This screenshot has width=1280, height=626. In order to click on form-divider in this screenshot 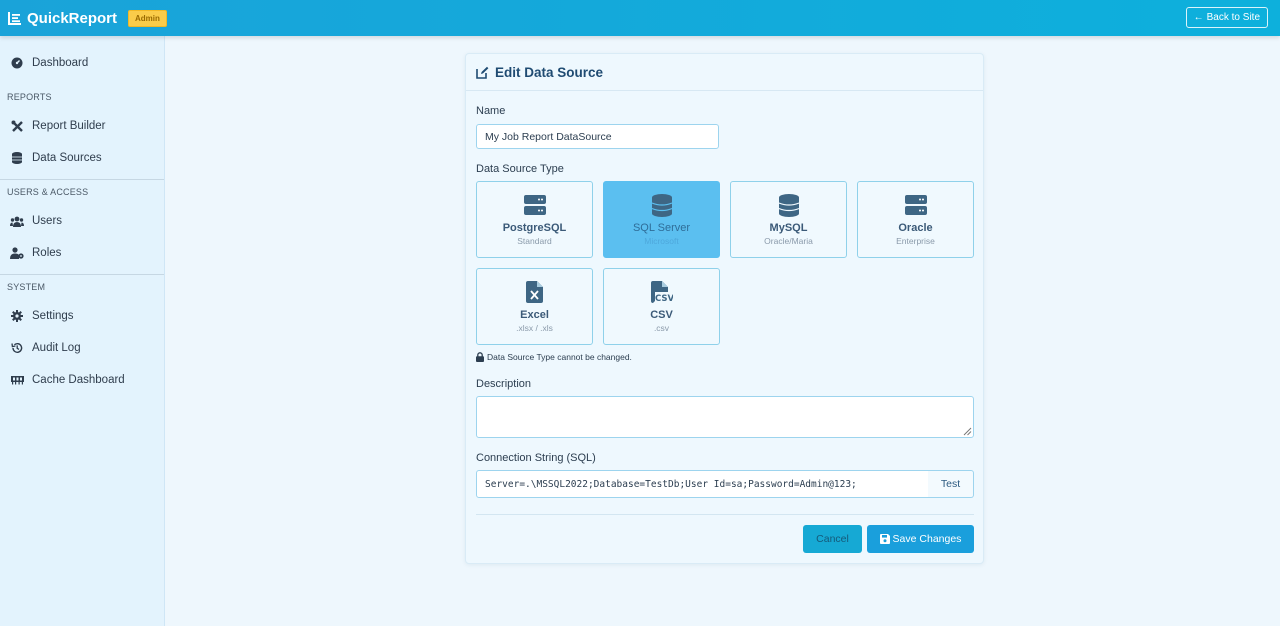, I will do `click(725, 514)`.